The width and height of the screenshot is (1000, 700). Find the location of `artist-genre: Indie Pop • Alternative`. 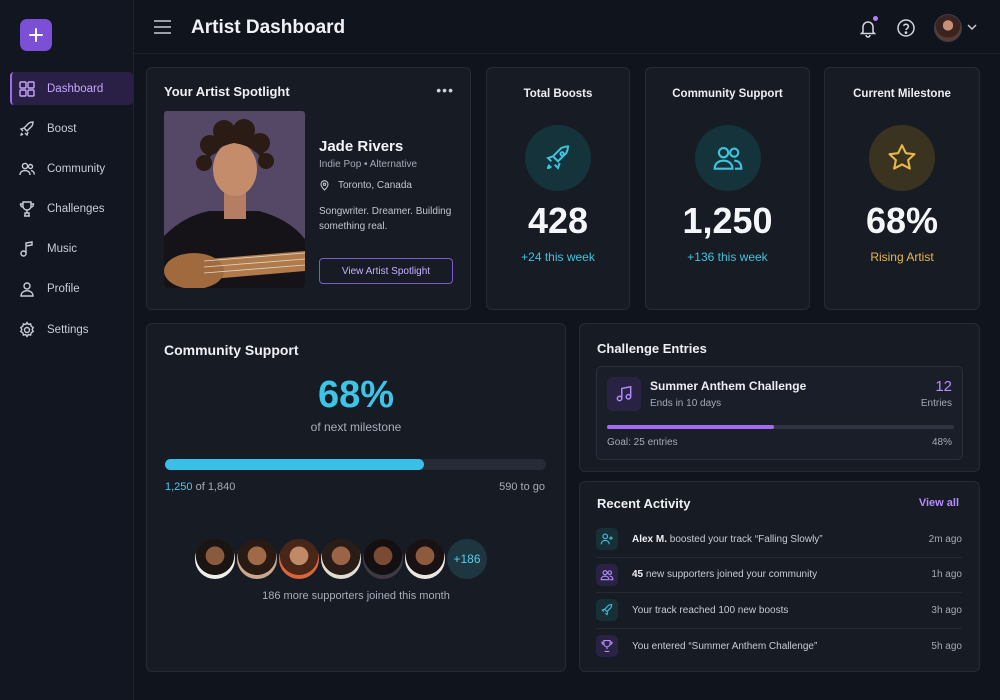

artist-genre: Indie Pop • Alternative is located at coordinates (368, 164).